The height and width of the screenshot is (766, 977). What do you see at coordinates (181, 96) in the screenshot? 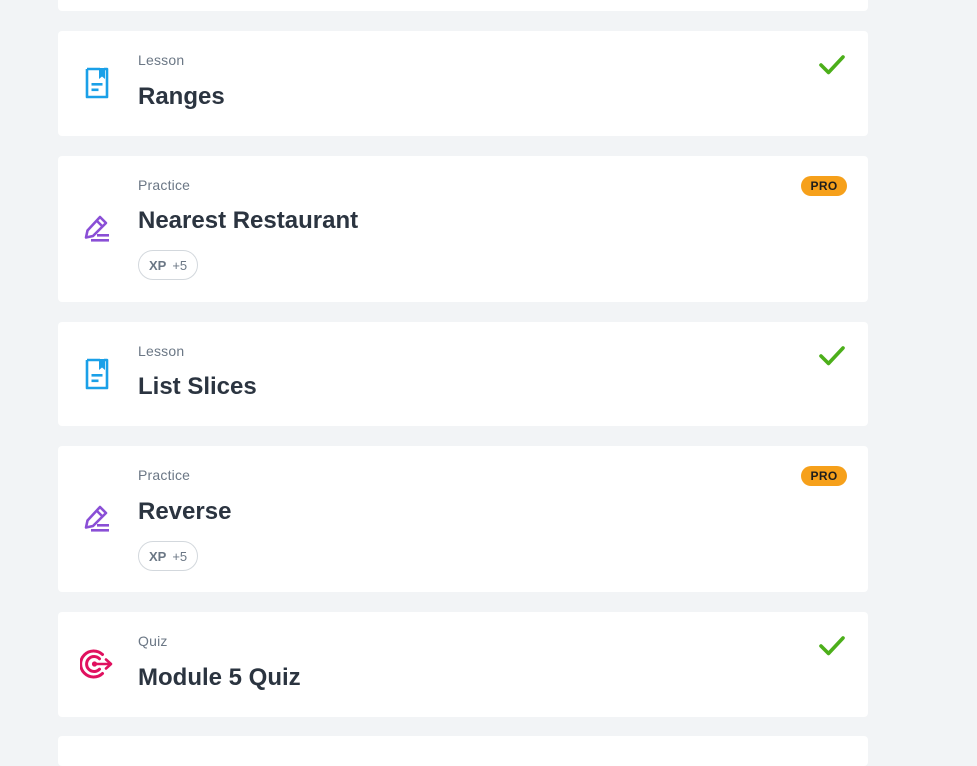
I see `item-title: Ranges` at bounding box center [181, 96].